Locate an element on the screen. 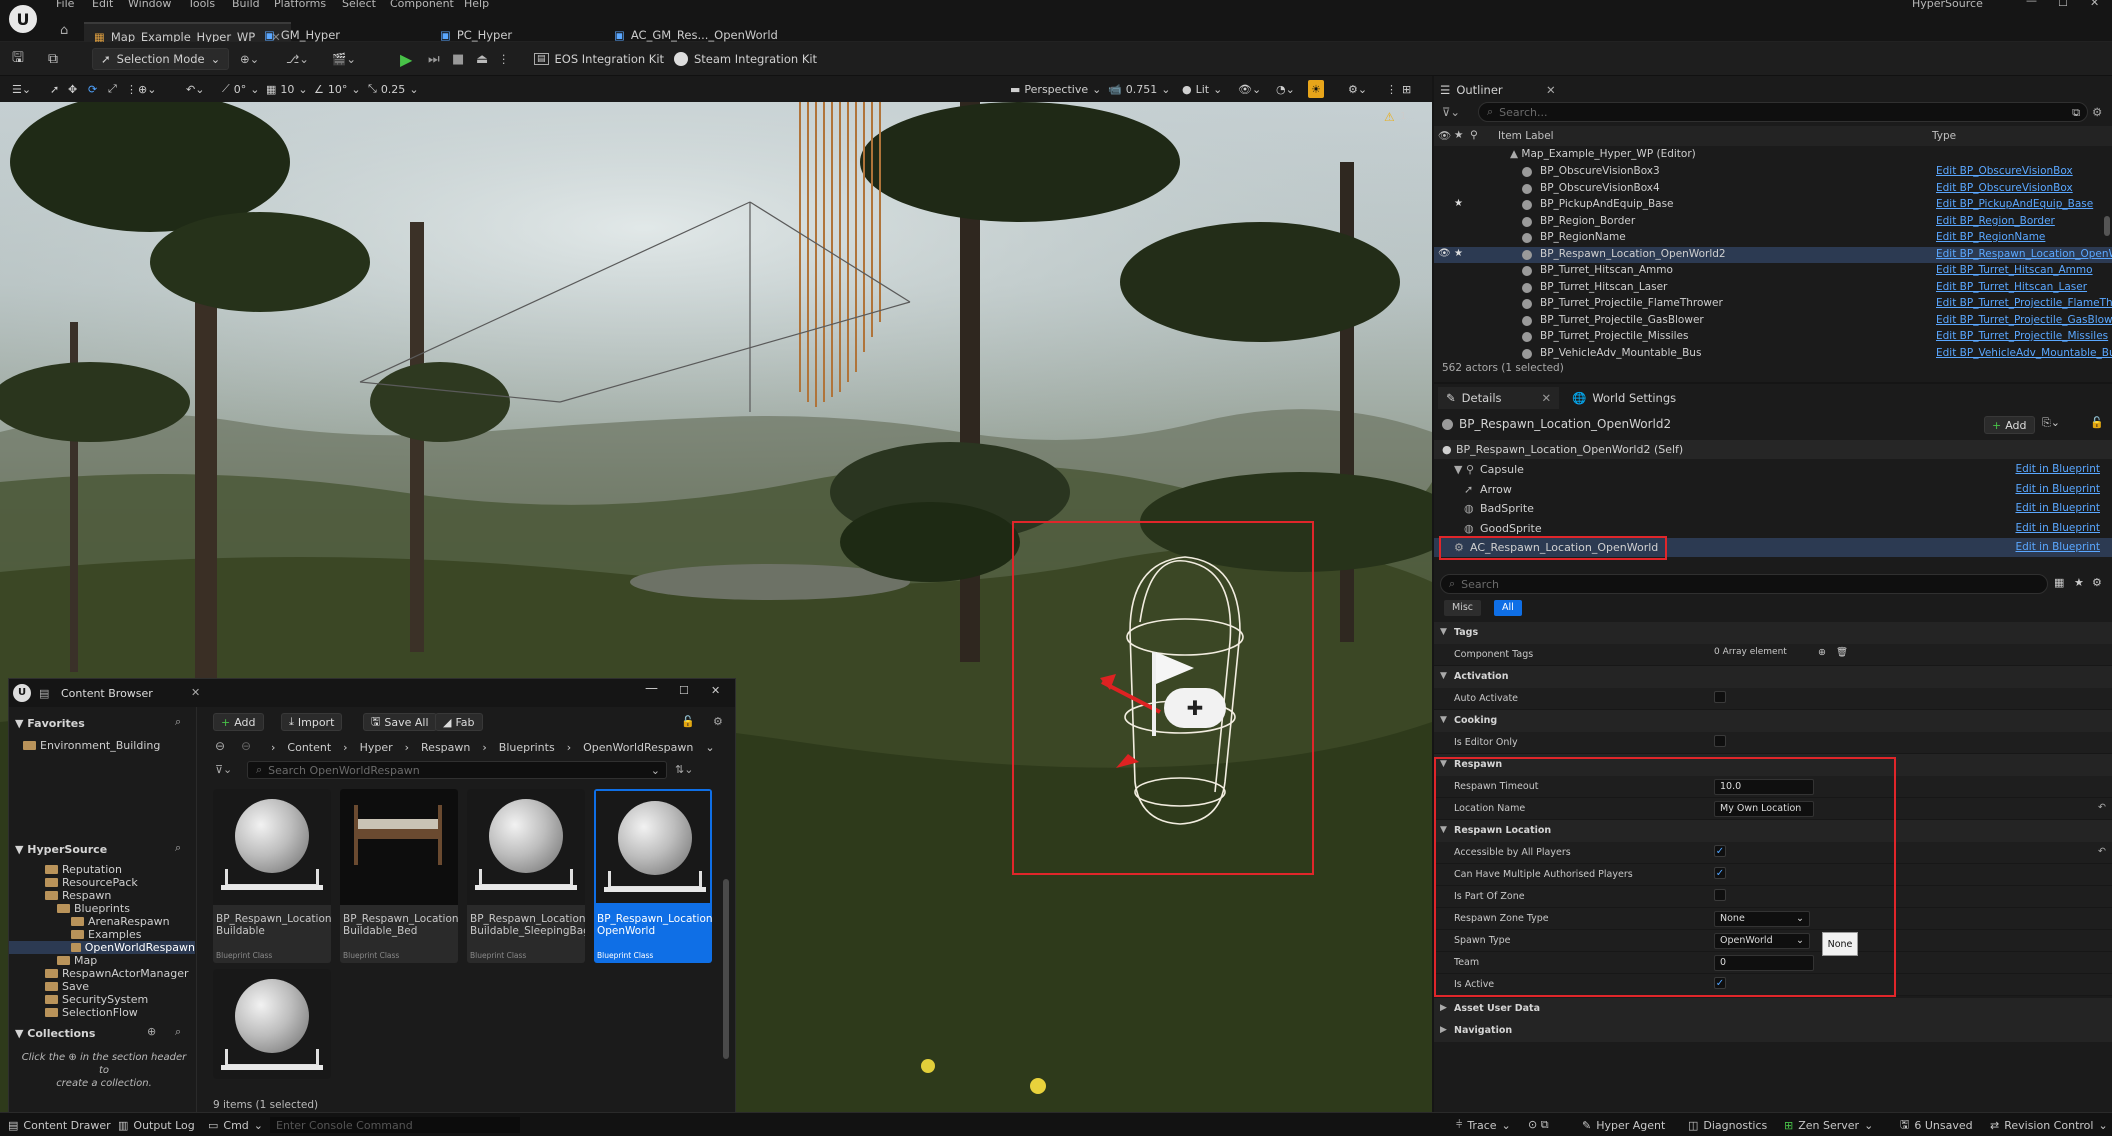 The height and width of the screenshot is (1136, 2112). revision-control-button: ⇄ Revision Control ⌄ is located at coordinates (2049, 1125).